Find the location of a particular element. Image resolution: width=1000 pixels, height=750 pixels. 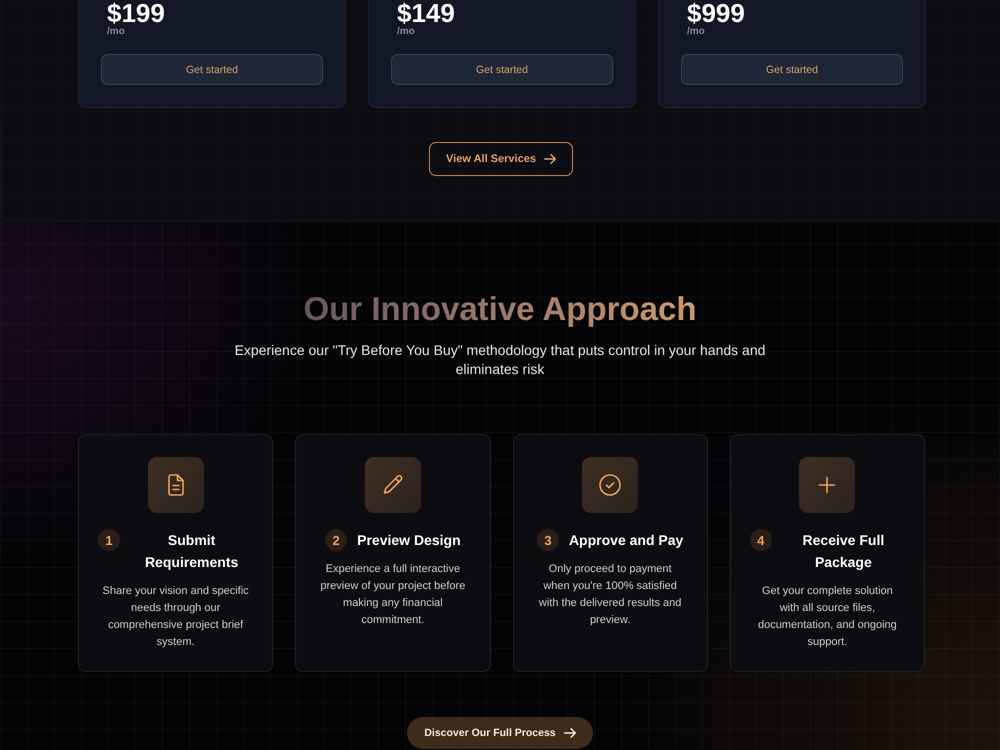

step-title: Receive Full Package is located at coordinates (844, 551).